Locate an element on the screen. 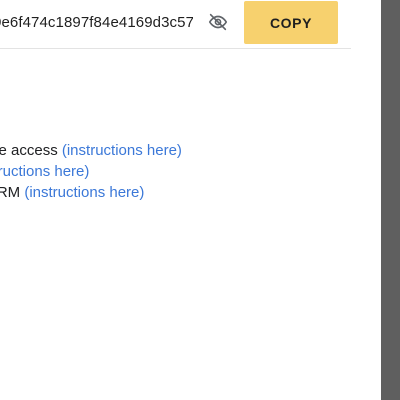 The width and height of the screenshot is (400, 400). instruction-line-crm: CRM (instructions here) is located at coordinates (190, 192).